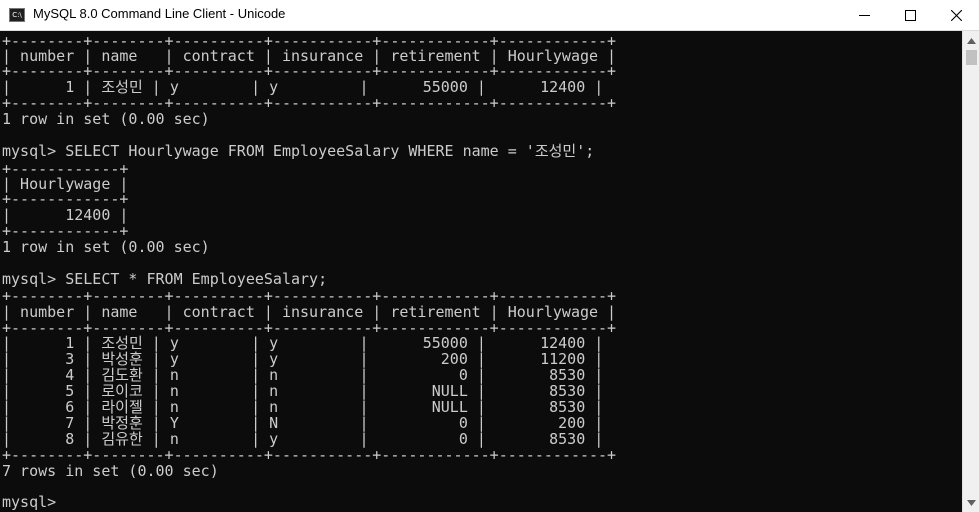  I want to click on scrollbar-thumb, so click(971, 57).